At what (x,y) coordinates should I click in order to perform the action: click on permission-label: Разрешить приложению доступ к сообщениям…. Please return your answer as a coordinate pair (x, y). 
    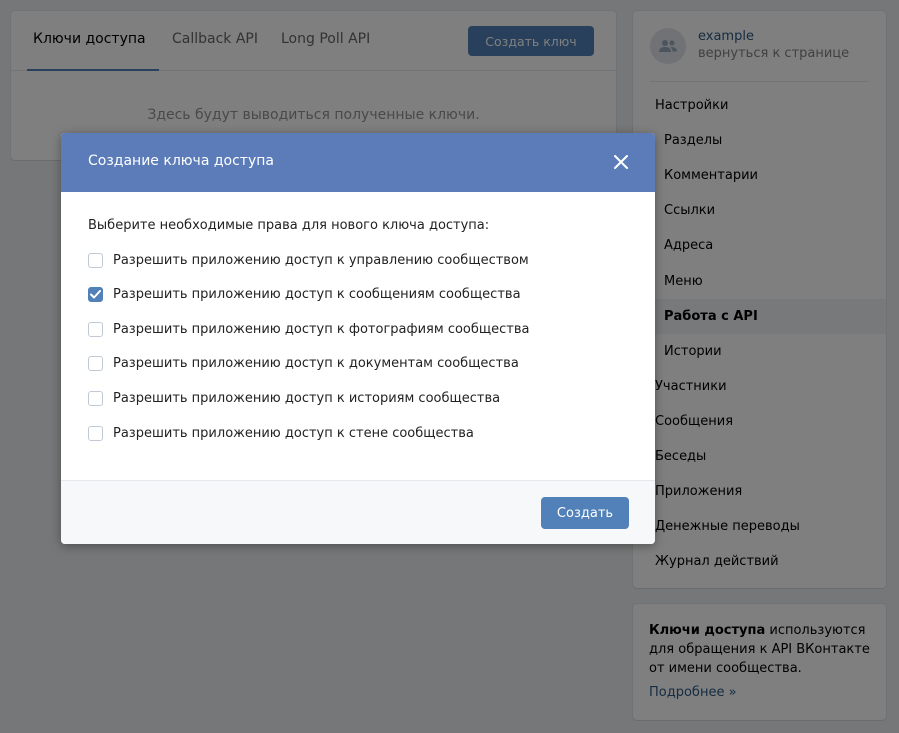
    Looking at the image, I should click on (317, 295).